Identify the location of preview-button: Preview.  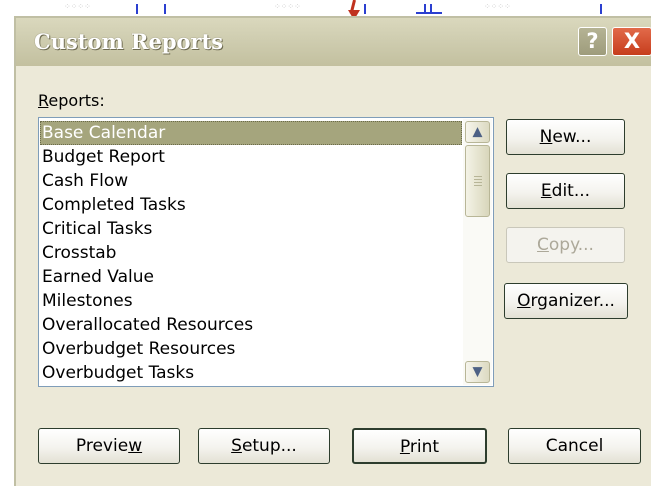
(109, 446).